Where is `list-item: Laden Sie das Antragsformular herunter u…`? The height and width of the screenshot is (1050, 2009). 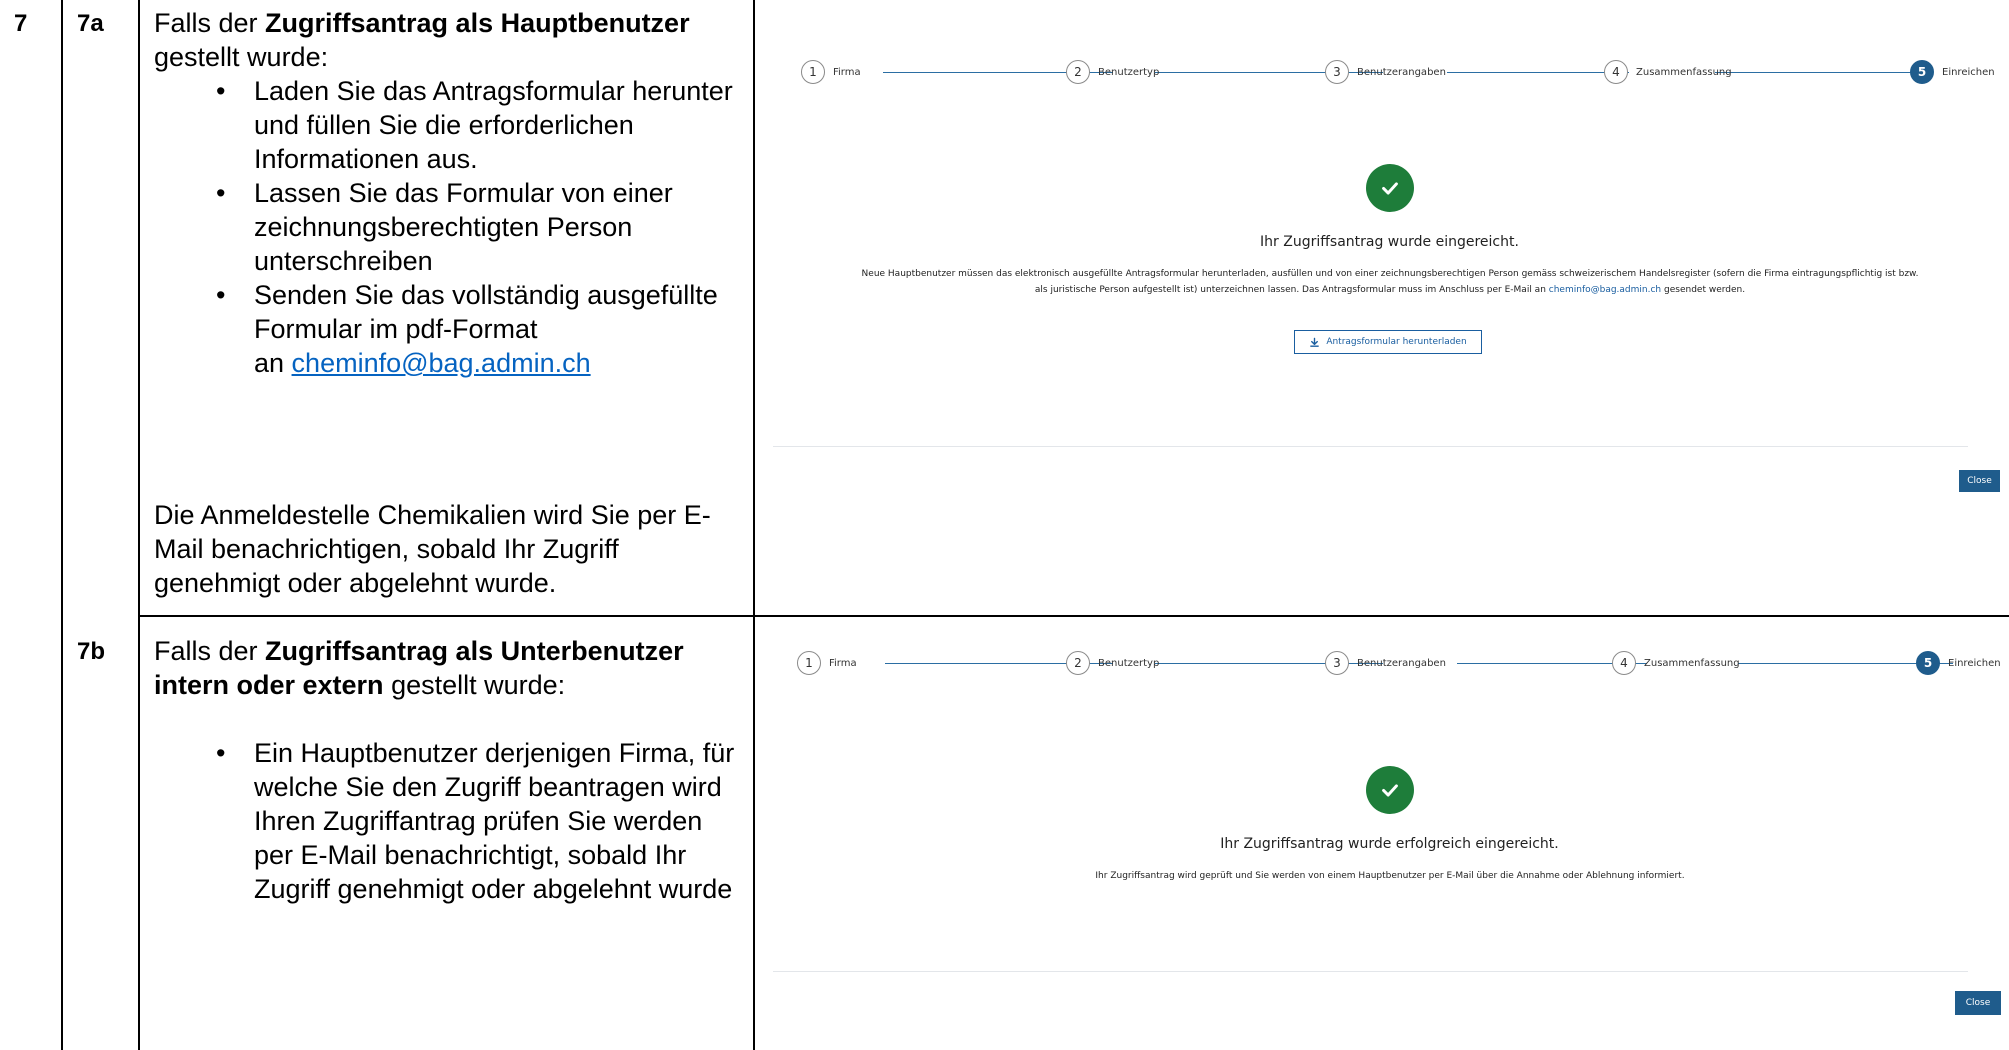 list-item: Laden Sie das Antragsformular herunter u… is located at coordinates (480, 125).